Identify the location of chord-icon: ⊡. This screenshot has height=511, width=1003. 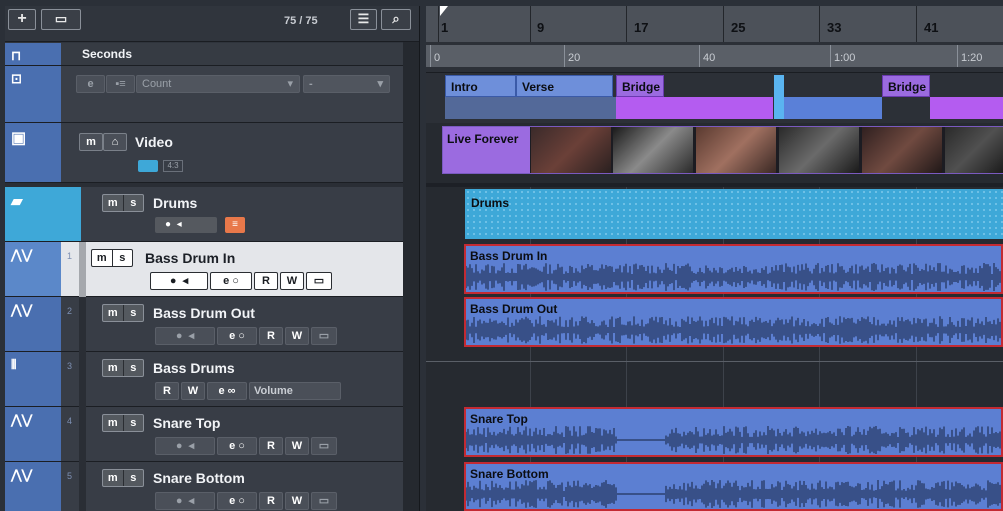
(16, 78).